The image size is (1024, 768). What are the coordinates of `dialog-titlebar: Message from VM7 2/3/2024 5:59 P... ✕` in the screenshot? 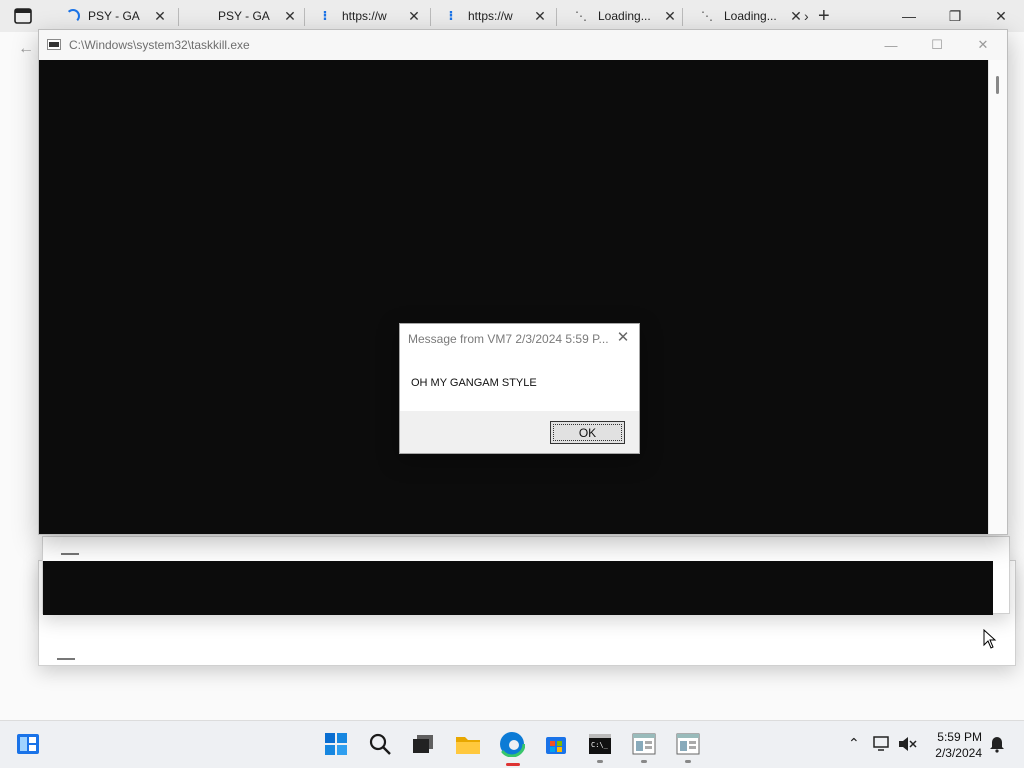 It's located at (519, 338).